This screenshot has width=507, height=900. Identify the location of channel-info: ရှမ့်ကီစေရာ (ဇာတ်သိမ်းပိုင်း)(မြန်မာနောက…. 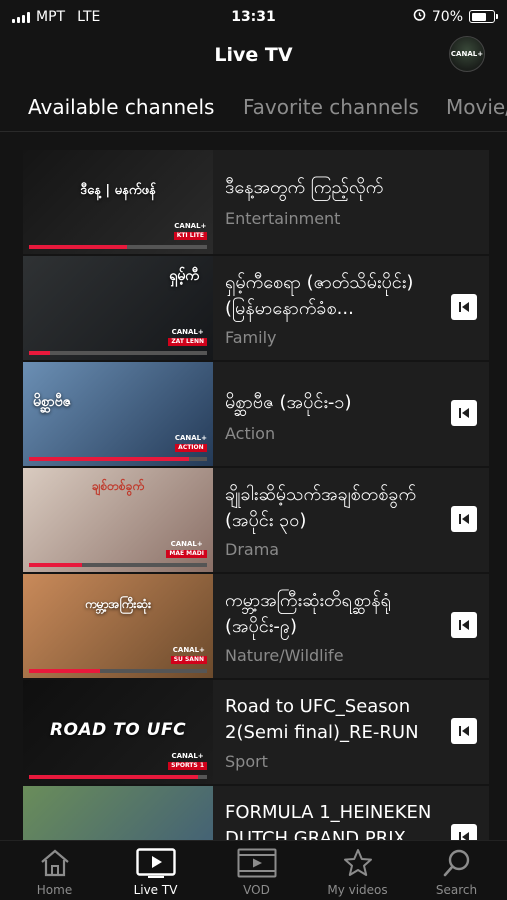
(330, 308).